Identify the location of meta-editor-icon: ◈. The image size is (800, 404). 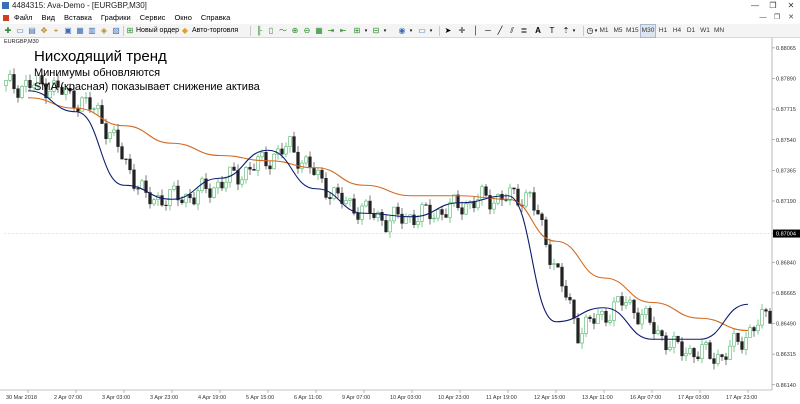
(104, 31).